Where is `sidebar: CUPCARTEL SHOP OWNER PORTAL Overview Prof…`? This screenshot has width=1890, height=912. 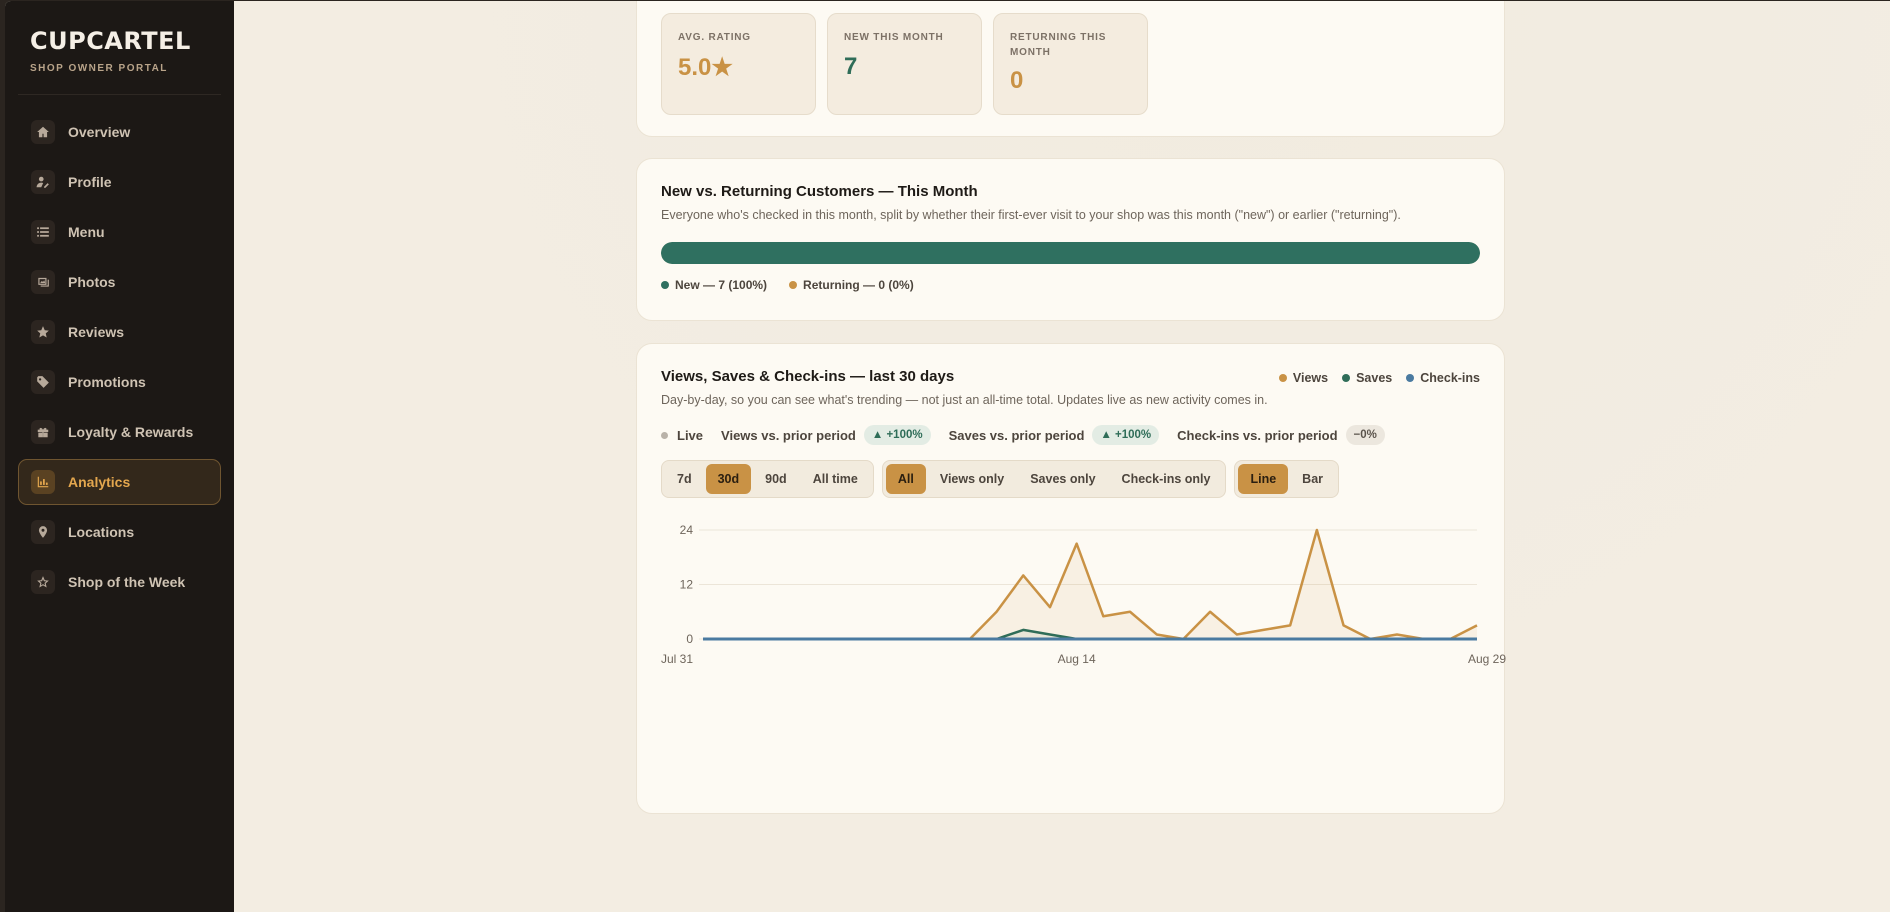 sidebar: CUPCARTEL SHOP OWNER PORTAL Overview Prof… is located at coordinates (119, 456).